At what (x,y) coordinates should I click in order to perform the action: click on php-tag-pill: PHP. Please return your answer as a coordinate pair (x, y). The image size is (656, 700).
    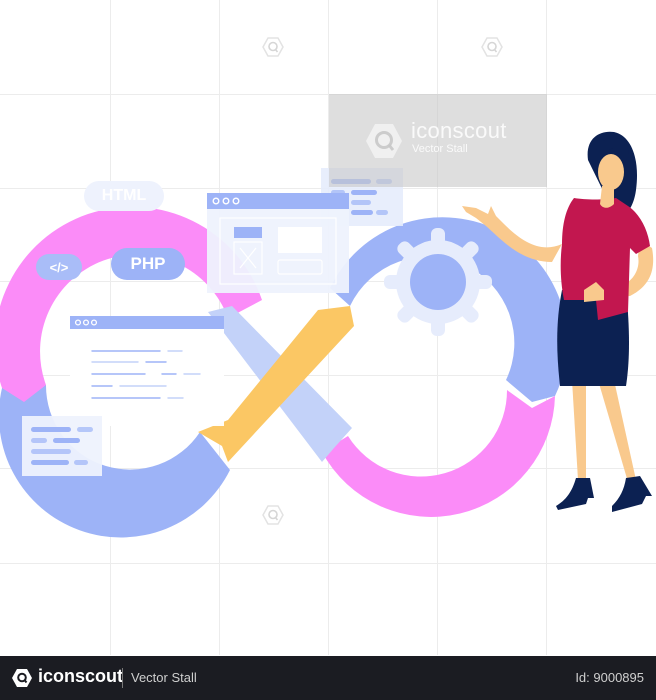
    Looking at the image, I should click on (148, 264).